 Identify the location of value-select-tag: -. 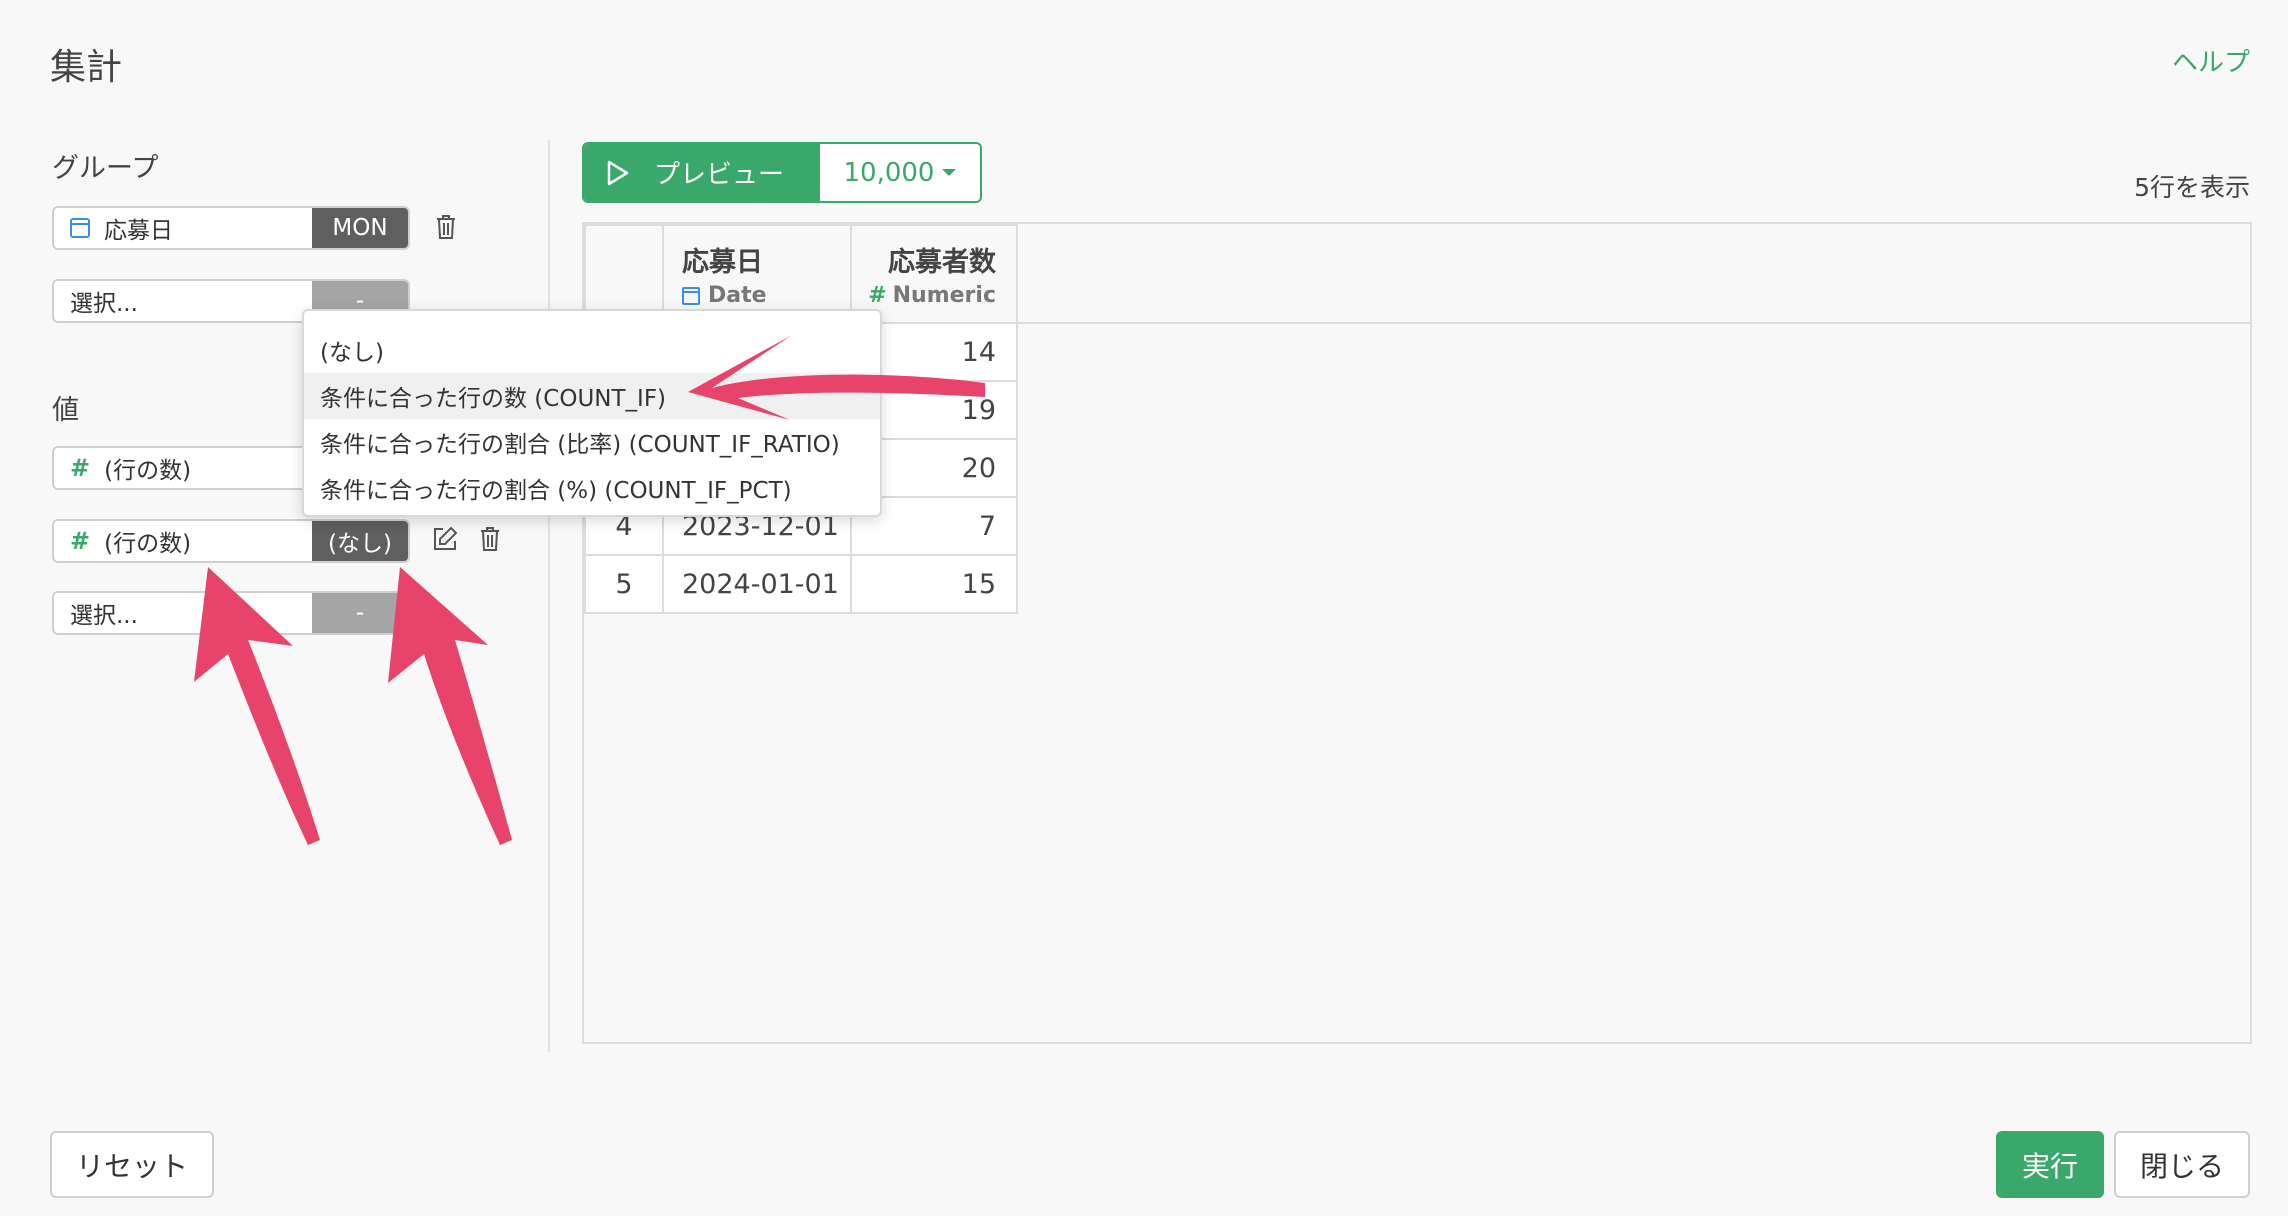
(360, 613).